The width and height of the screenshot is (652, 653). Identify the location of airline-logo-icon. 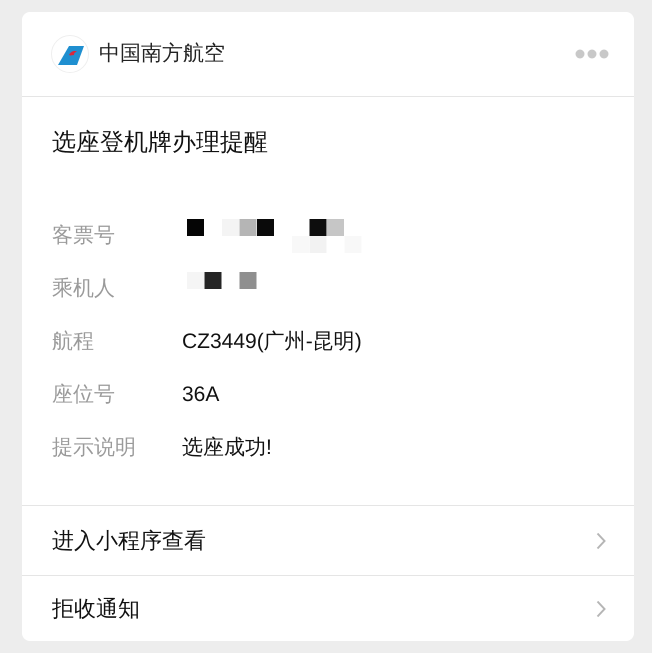
(70, 54).